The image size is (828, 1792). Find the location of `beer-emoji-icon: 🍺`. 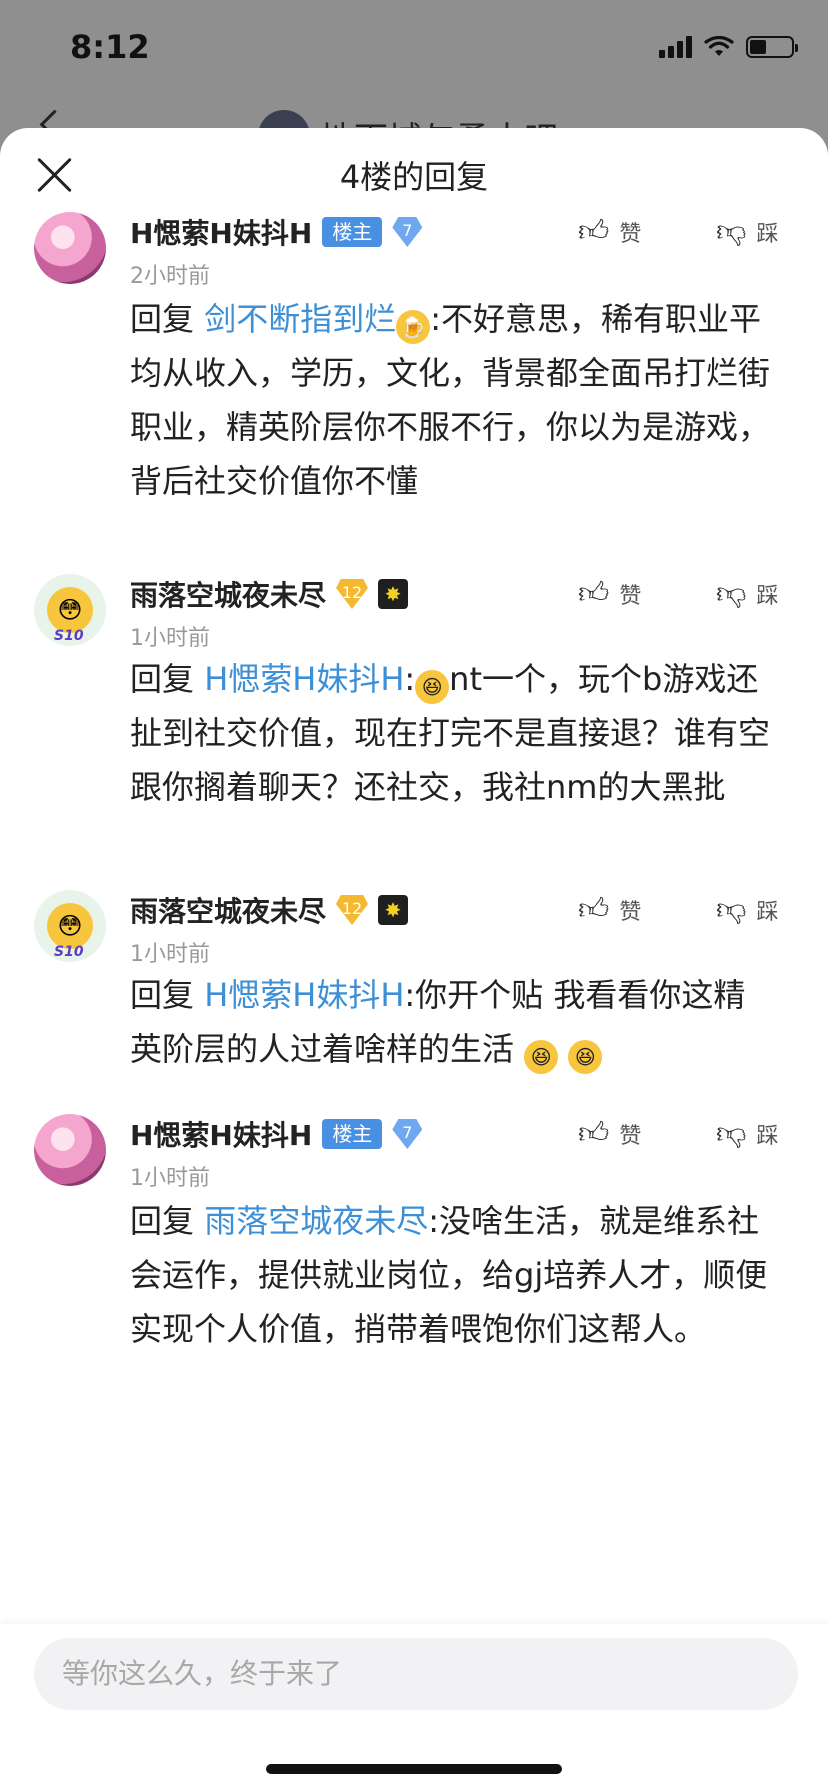

beer-emoji-icon: 🍺 is located at coordinates (413, 327).